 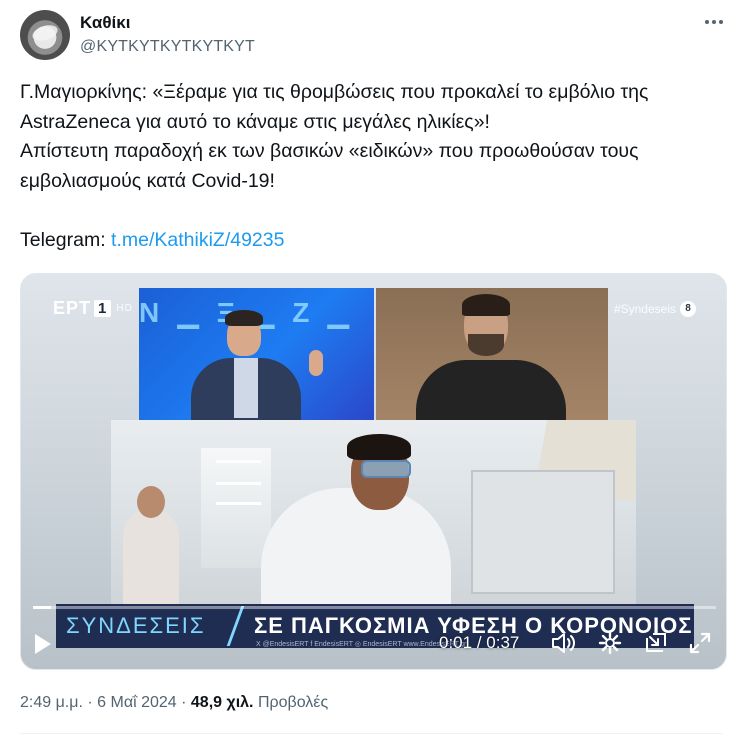 I want to click on scientist-hair, so click(x=379, y=447).